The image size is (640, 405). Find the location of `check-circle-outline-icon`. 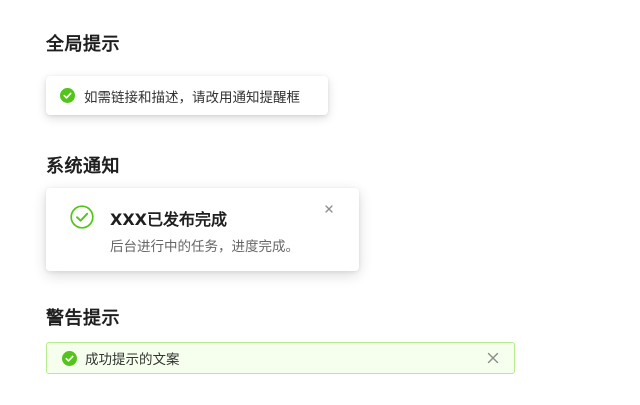

check-circle-outline-icon is located at coordinates (82, 217).